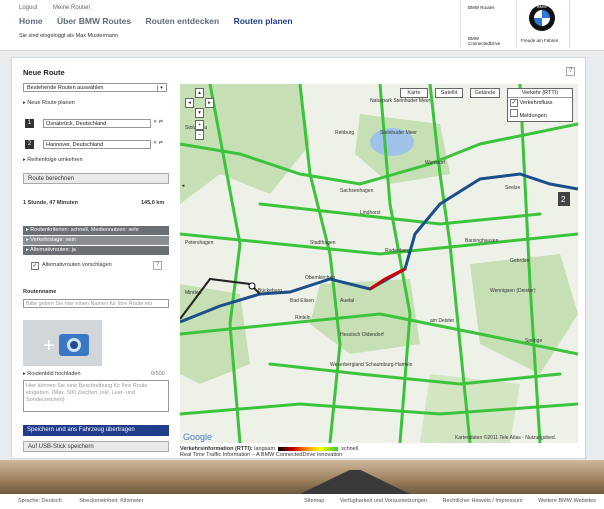 The width and height of the screenshot is (604, 509). What do you see at coordinates (40, 501) in the screenshot?
I see `footer-language: Sprache: Deutsch` at bounding box center [40, 501].